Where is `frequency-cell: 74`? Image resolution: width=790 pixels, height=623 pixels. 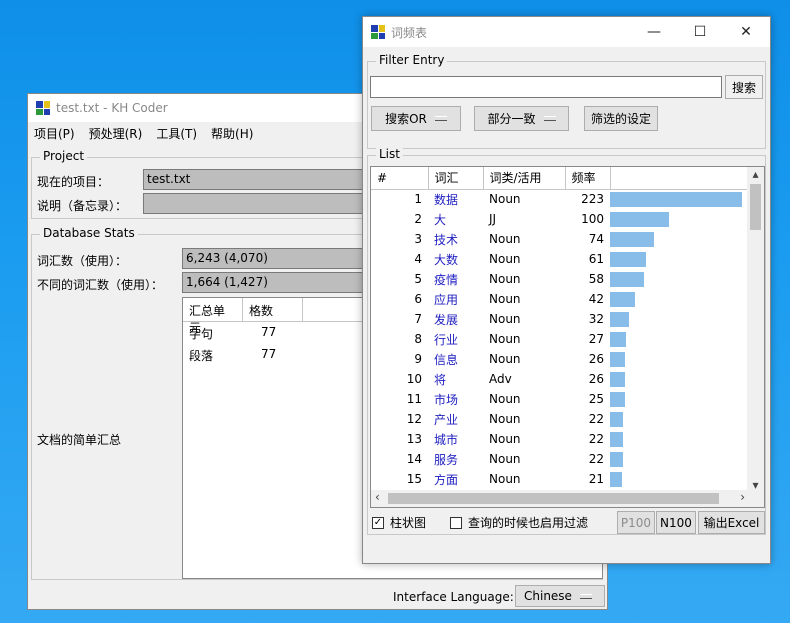 frequency-cell: 74 is located at coordinates (596, 239).